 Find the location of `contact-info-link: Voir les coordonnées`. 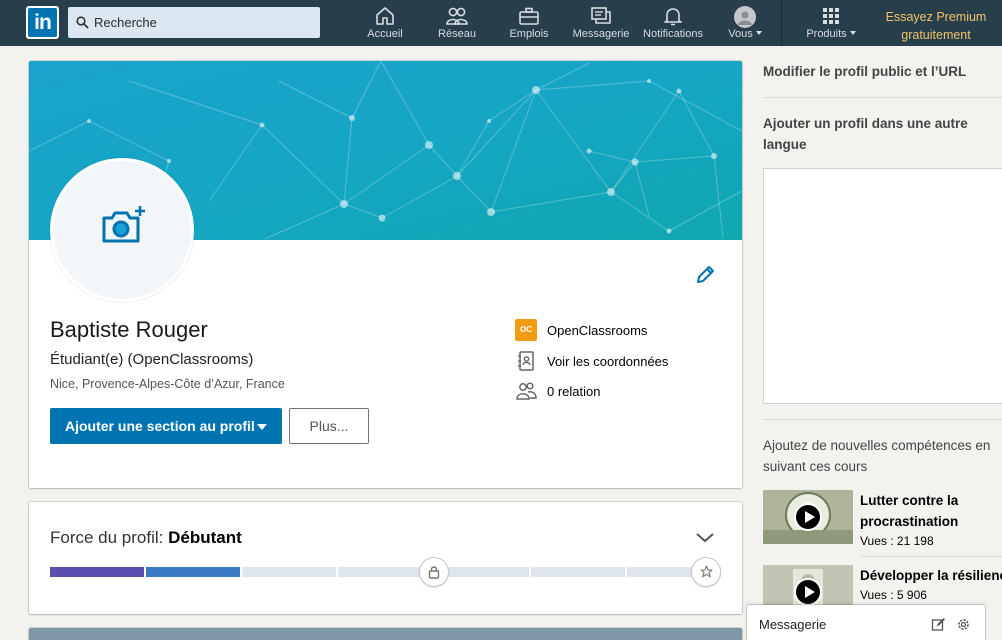

contact-info-link: Voir les coordonnées is located at coordinates (620, 365).